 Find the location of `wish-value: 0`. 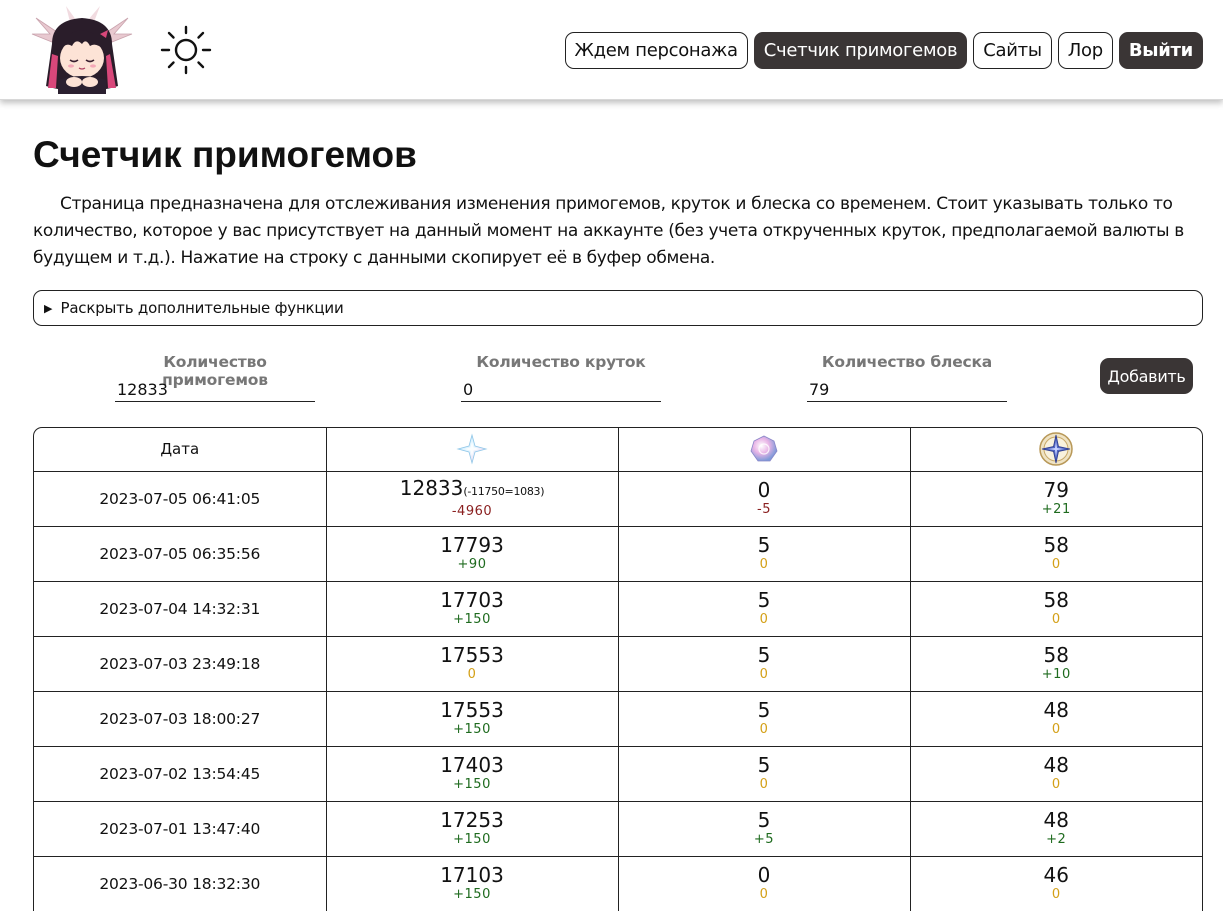

wish-value: 0 is located at coordinates (764, 489).